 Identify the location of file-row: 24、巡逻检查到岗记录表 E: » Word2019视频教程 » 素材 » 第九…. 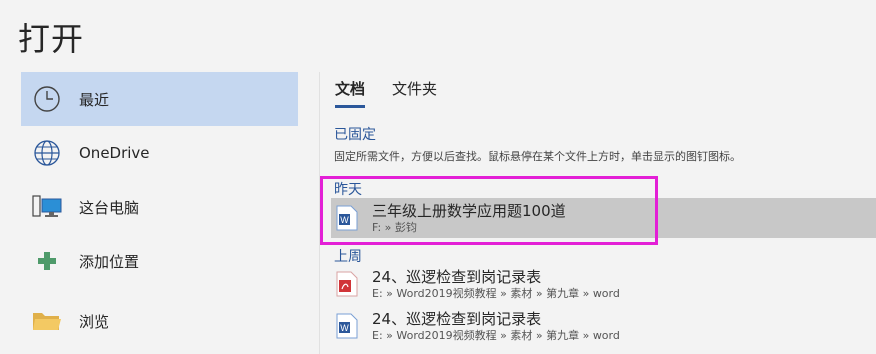
(603, 284).